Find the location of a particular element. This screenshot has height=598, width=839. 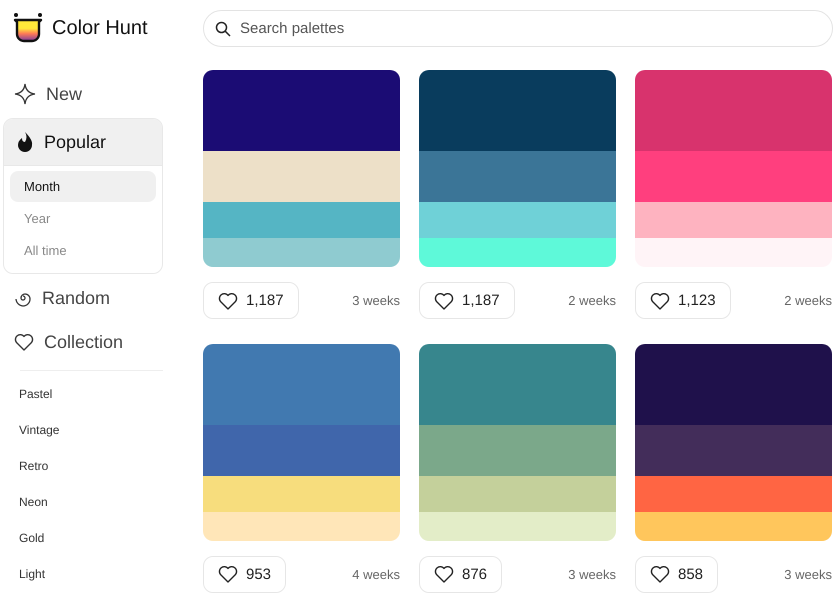

nav-item: Popular is located at coordinates (83, 142).